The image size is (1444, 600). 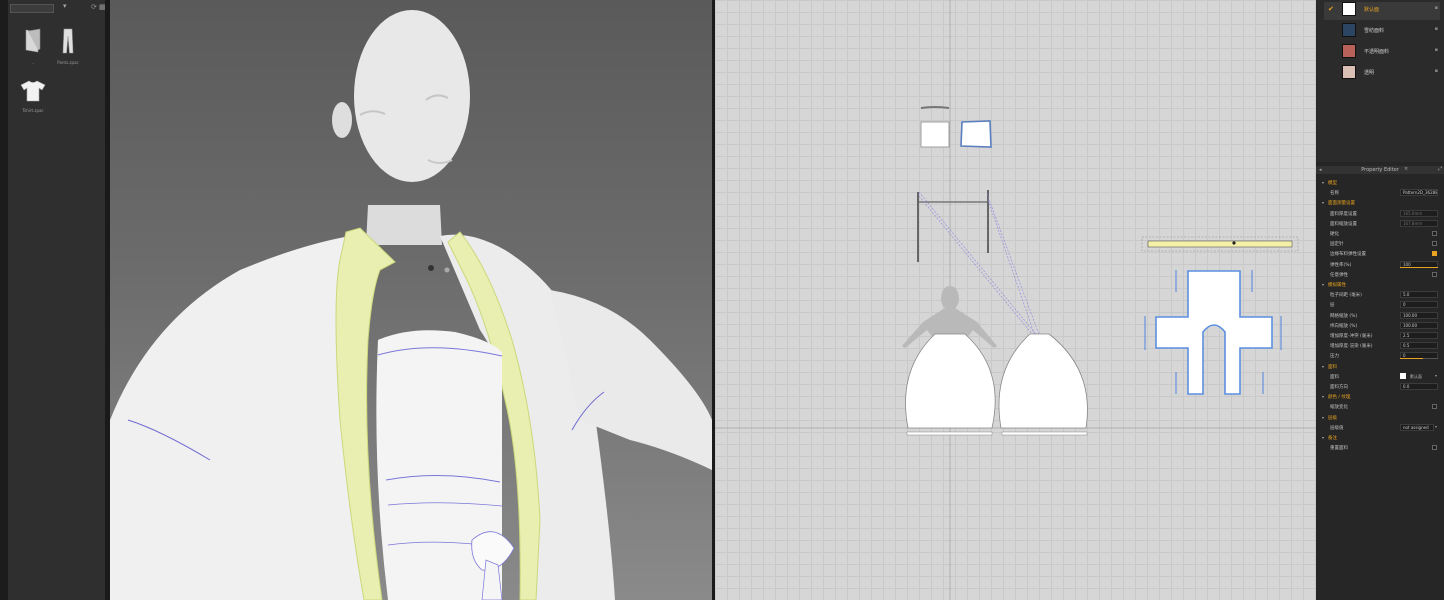 What do you see at coordinates (1380, 234) in the screenshot?
I see `property-row: 硬化` at bounding box center [1380, 234].